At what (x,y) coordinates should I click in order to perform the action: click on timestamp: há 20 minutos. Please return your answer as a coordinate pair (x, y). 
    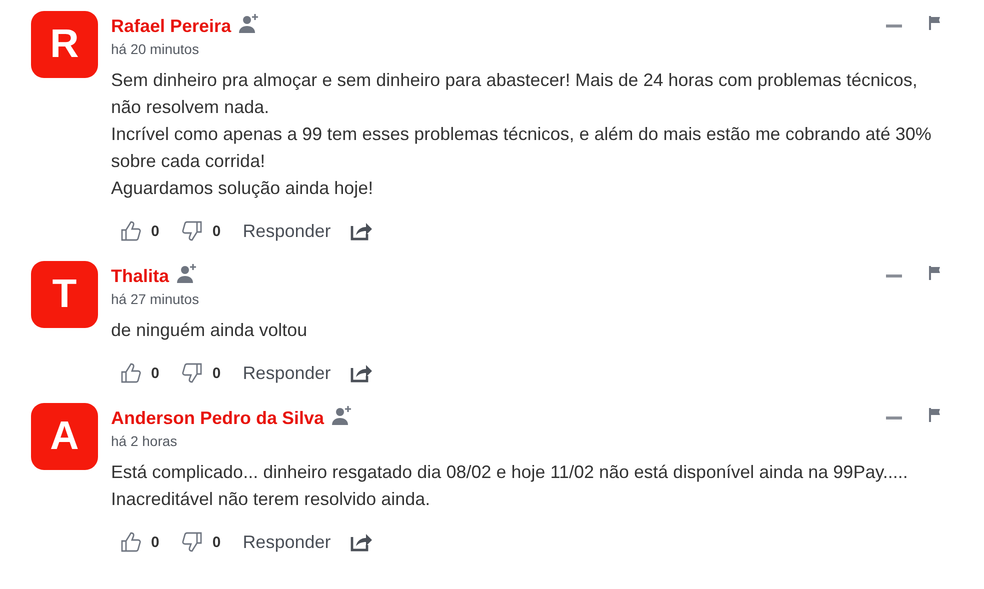
    Looking at the image, I should click on (155, 49).